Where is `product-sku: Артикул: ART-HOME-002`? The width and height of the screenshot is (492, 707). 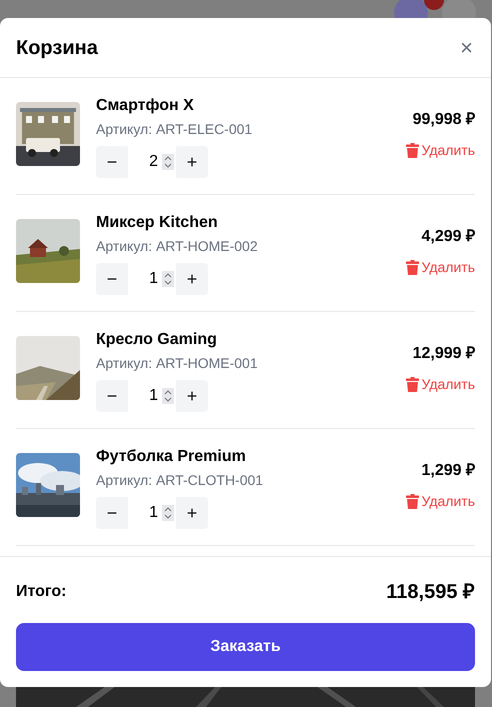
product-sku: Артикул: ART-HOME-002 is located at coordinates (177, 246).